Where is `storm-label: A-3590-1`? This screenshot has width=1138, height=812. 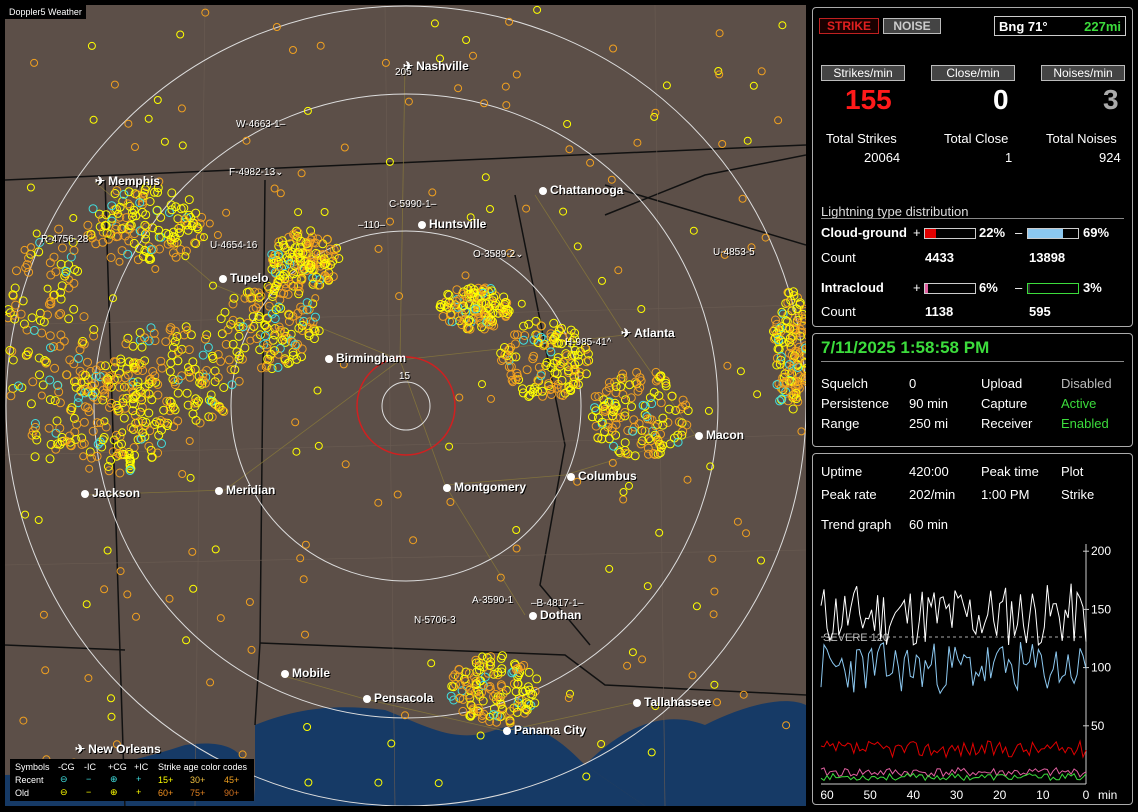 storm-label: A-3590-1 is located at coordinates (492, 600).